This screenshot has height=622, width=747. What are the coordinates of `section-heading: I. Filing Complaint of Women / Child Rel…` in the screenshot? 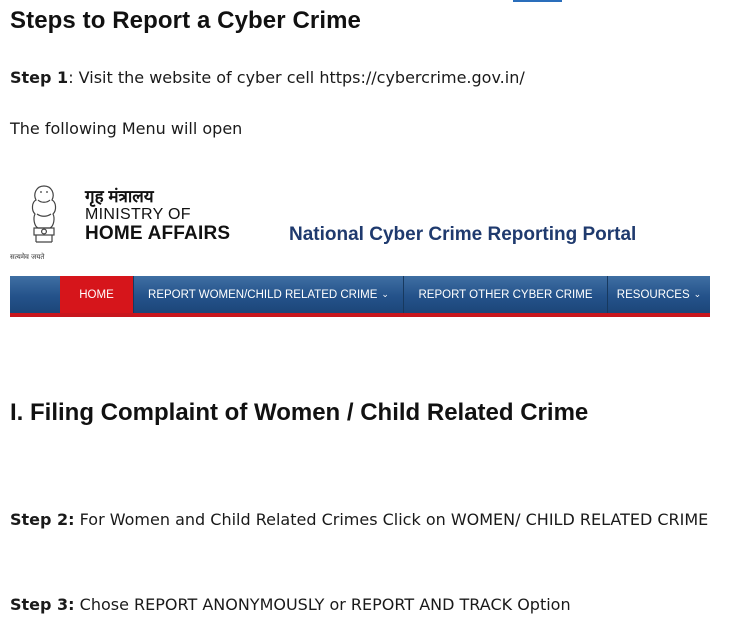 It's located at (299, 412).